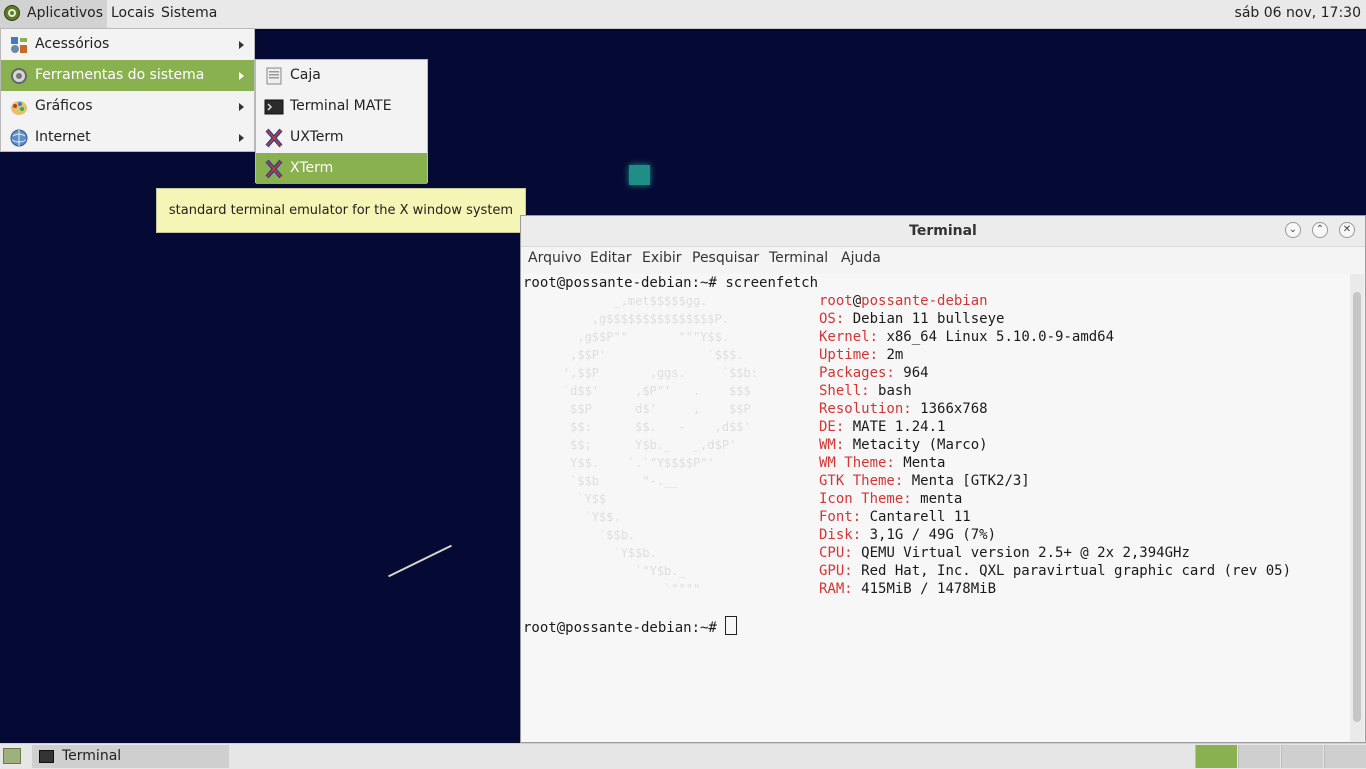 The image size is (1366, 769). I want to click on system-info-value: MATE 1.24.1, so click(899, 427).